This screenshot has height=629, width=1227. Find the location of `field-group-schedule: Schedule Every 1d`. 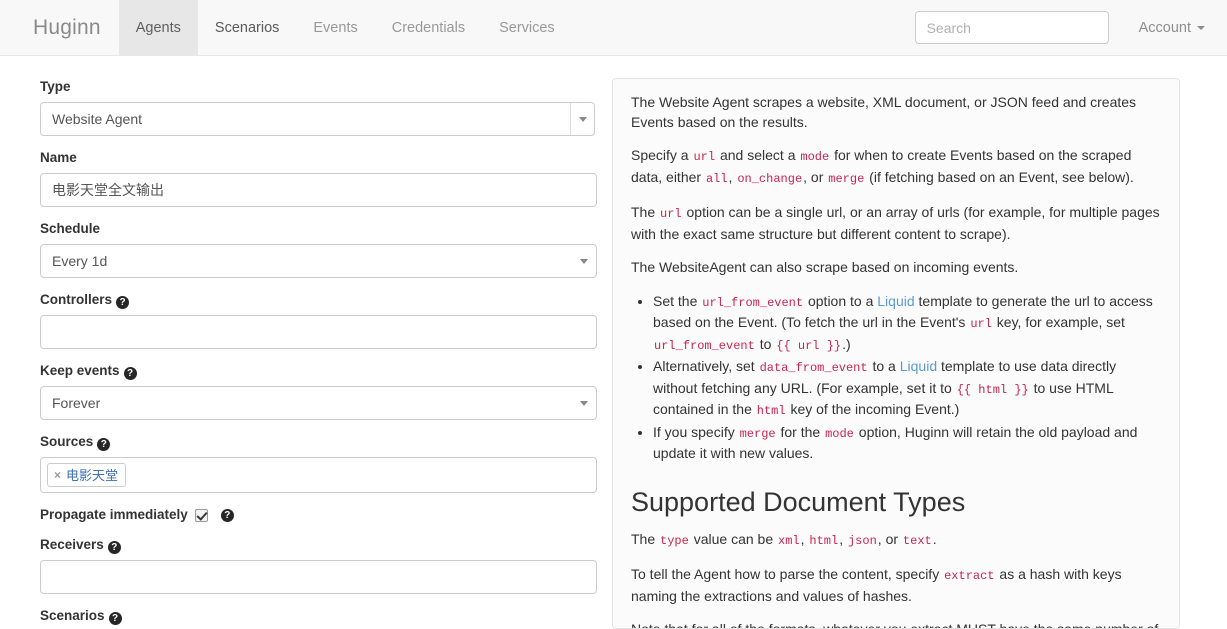

field-group-schedule: Schedule Every 1d is located at coordinates (318, 249).